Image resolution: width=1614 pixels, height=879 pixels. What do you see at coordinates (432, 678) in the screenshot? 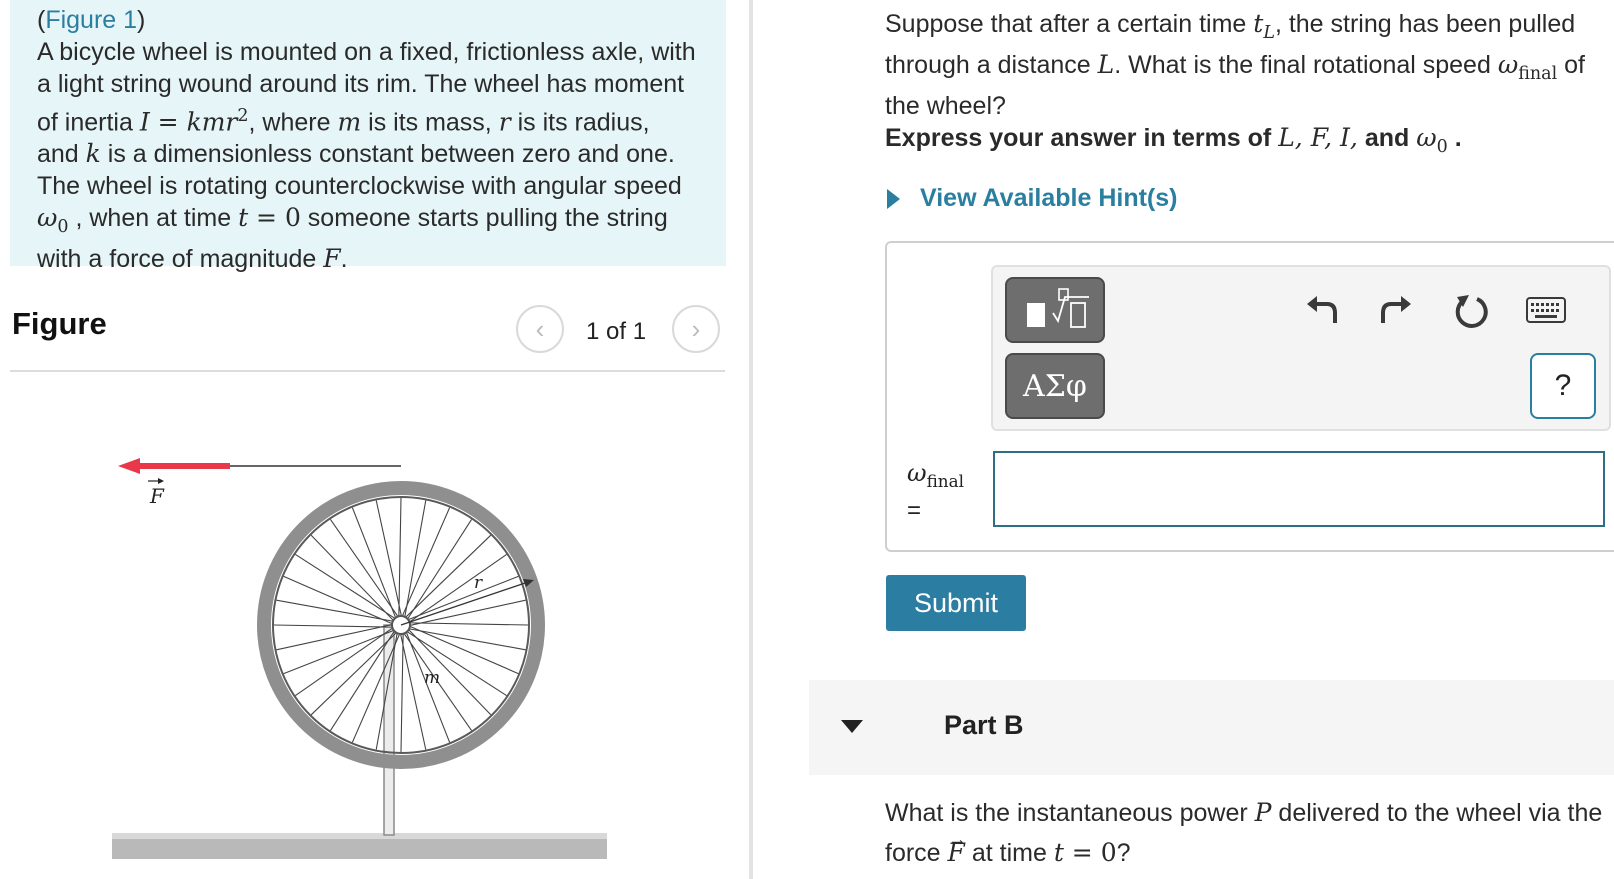
I see `mass-label: m` at bounding box center [432, 678].